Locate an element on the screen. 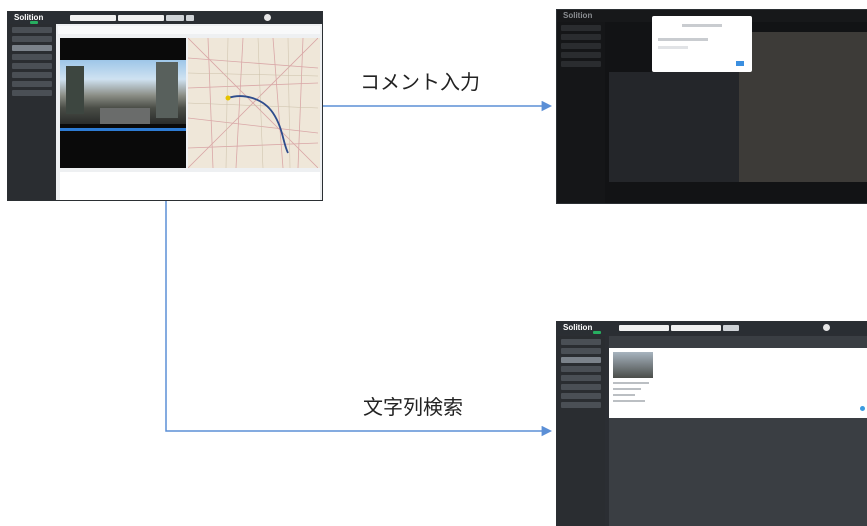 The height and width of the screenshot is (526, 867). search-button is located at coordinates (175, 18).